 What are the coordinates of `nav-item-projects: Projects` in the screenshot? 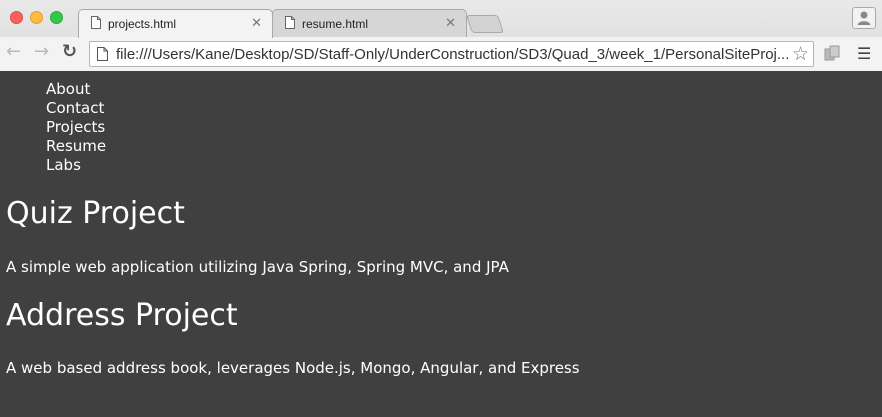 It's located at (76, 127).